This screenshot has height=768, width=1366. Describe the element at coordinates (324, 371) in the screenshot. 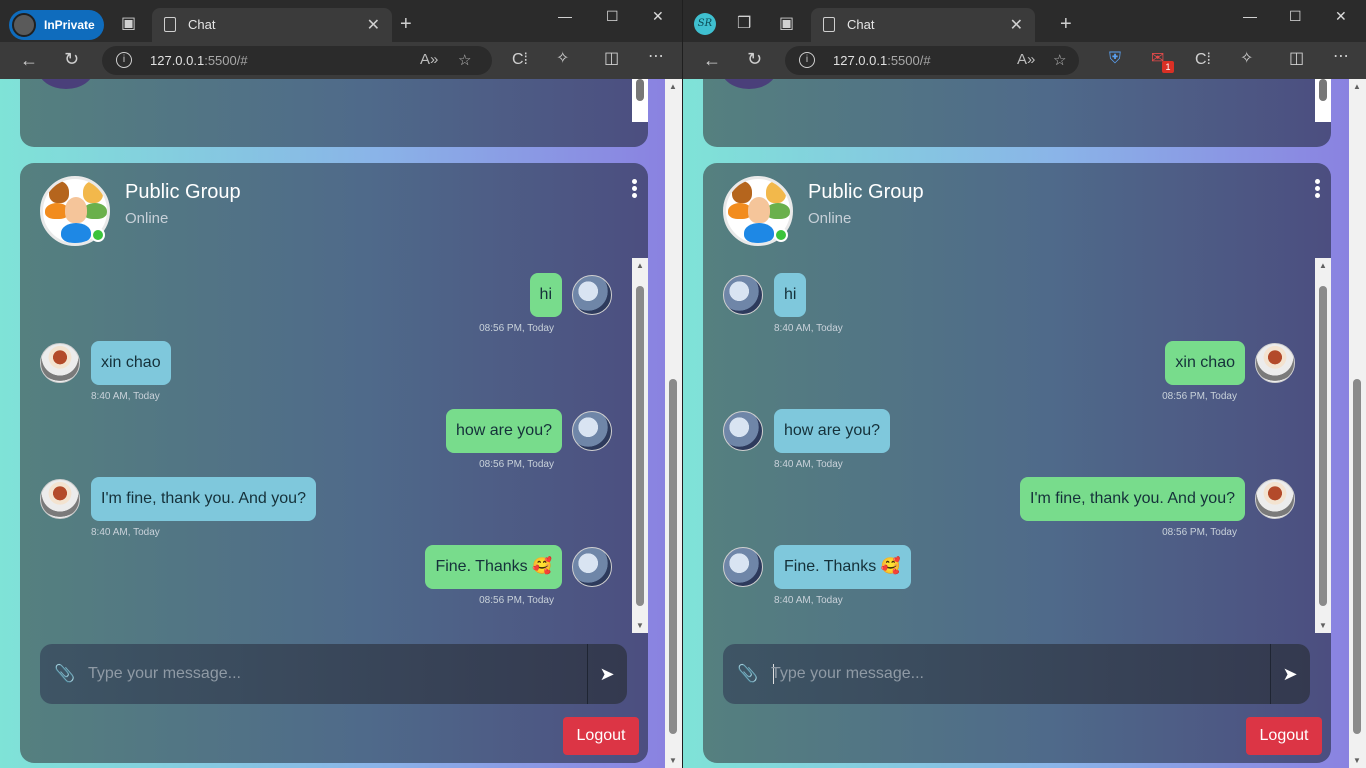

I see `message-row: xin chao 8:40 AM, Today` at that location.